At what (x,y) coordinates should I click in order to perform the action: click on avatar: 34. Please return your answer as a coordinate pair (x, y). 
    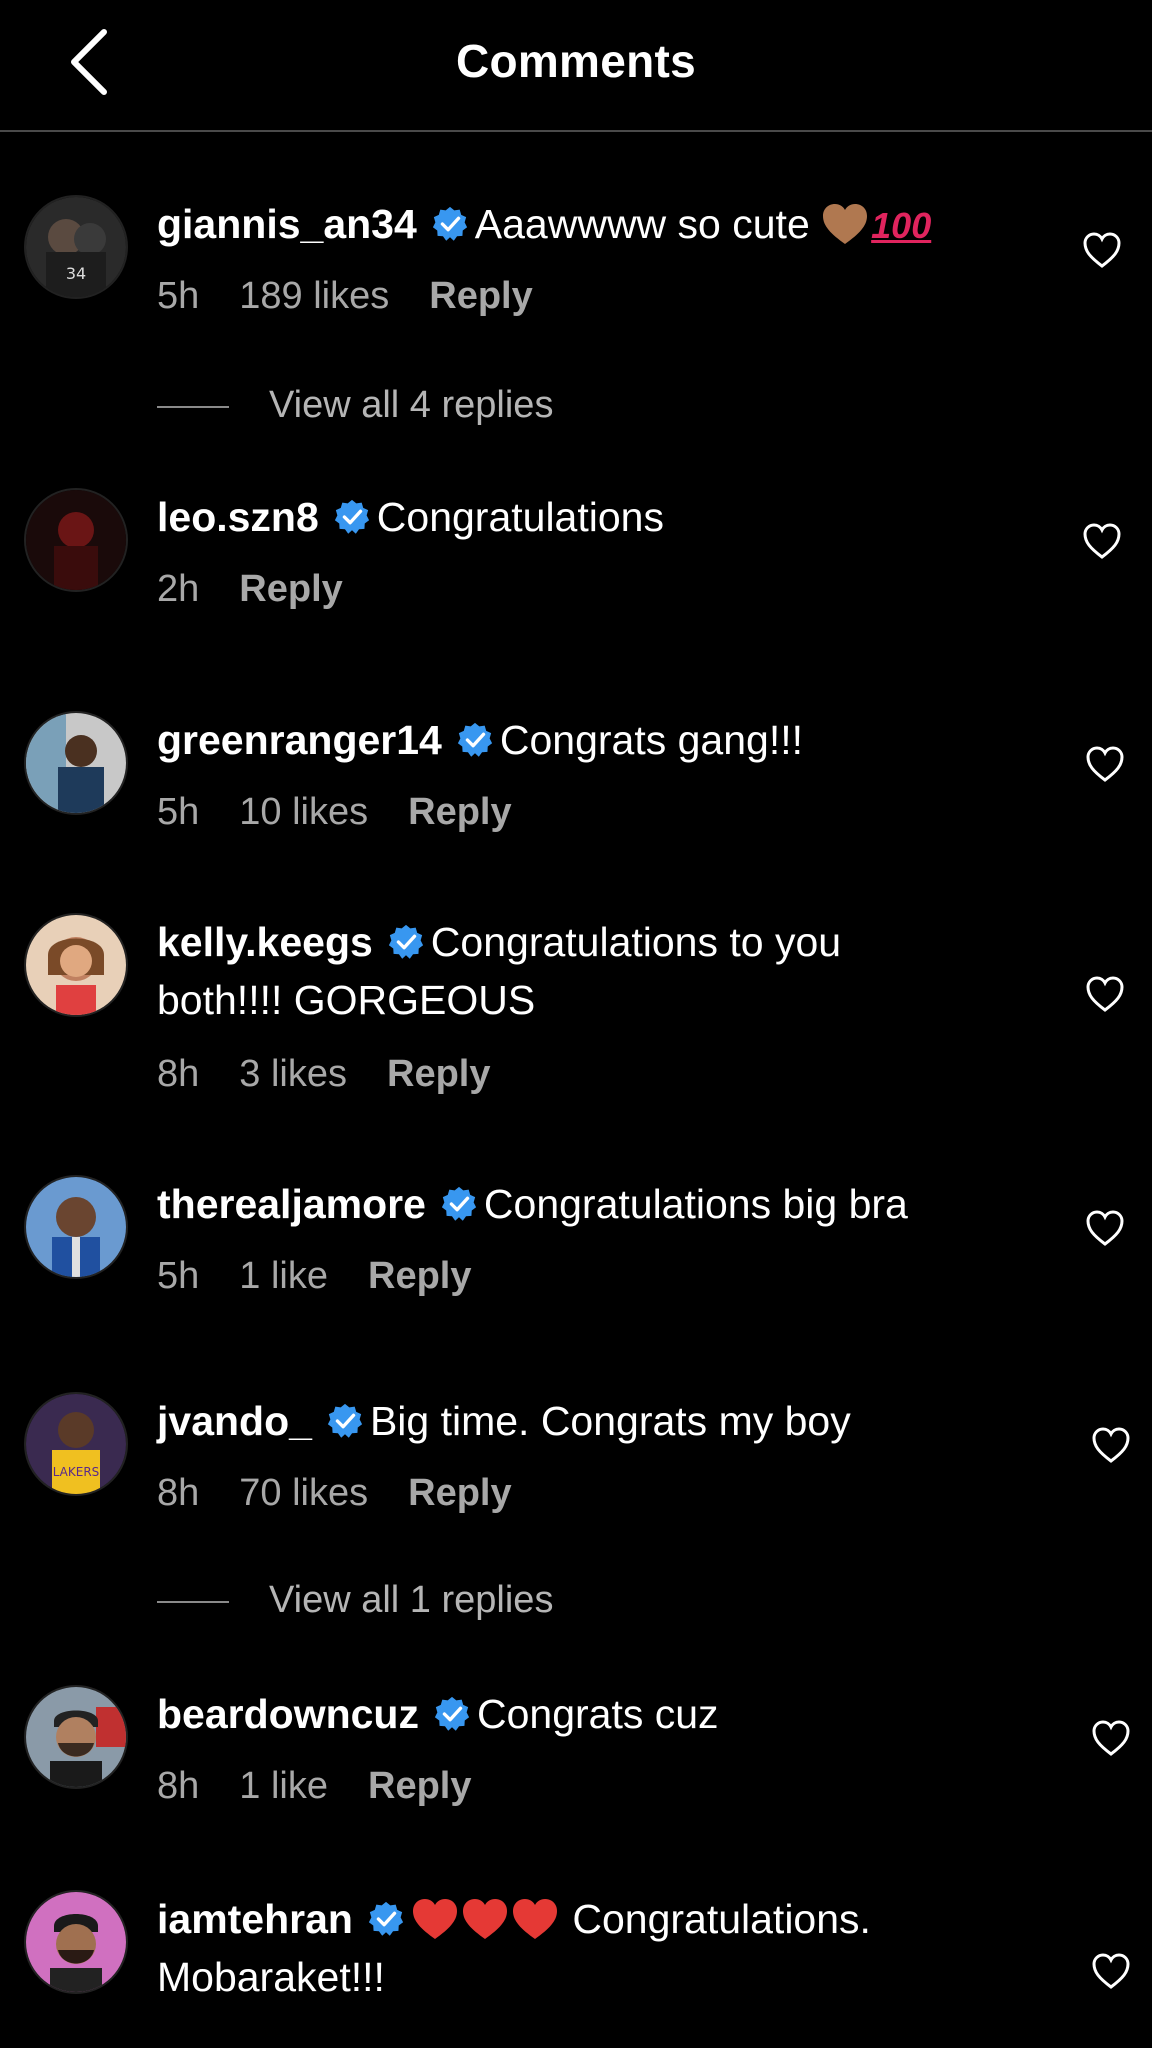
    Looking at the image, I should click on (76, 247).